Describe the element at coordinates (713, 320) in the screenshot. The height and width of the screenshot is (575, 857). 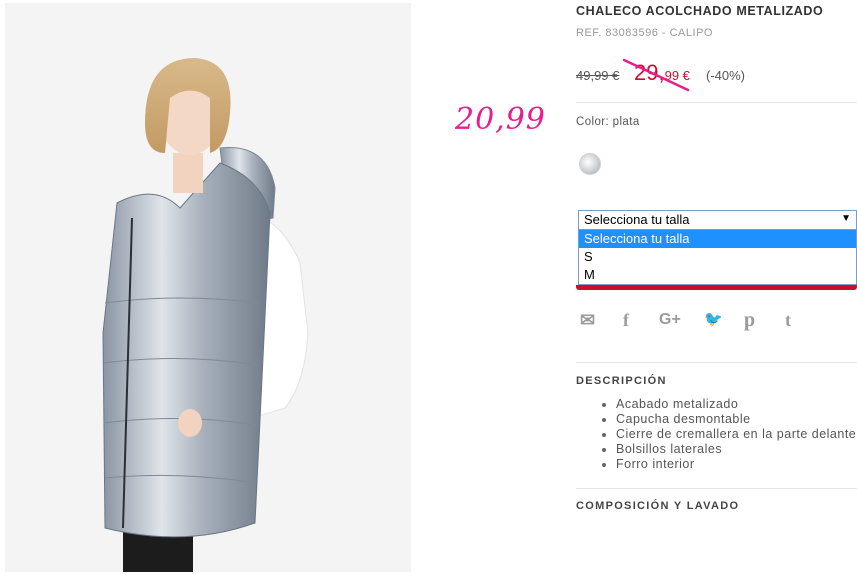
I see `twitter-icon: 🐦` at that location.